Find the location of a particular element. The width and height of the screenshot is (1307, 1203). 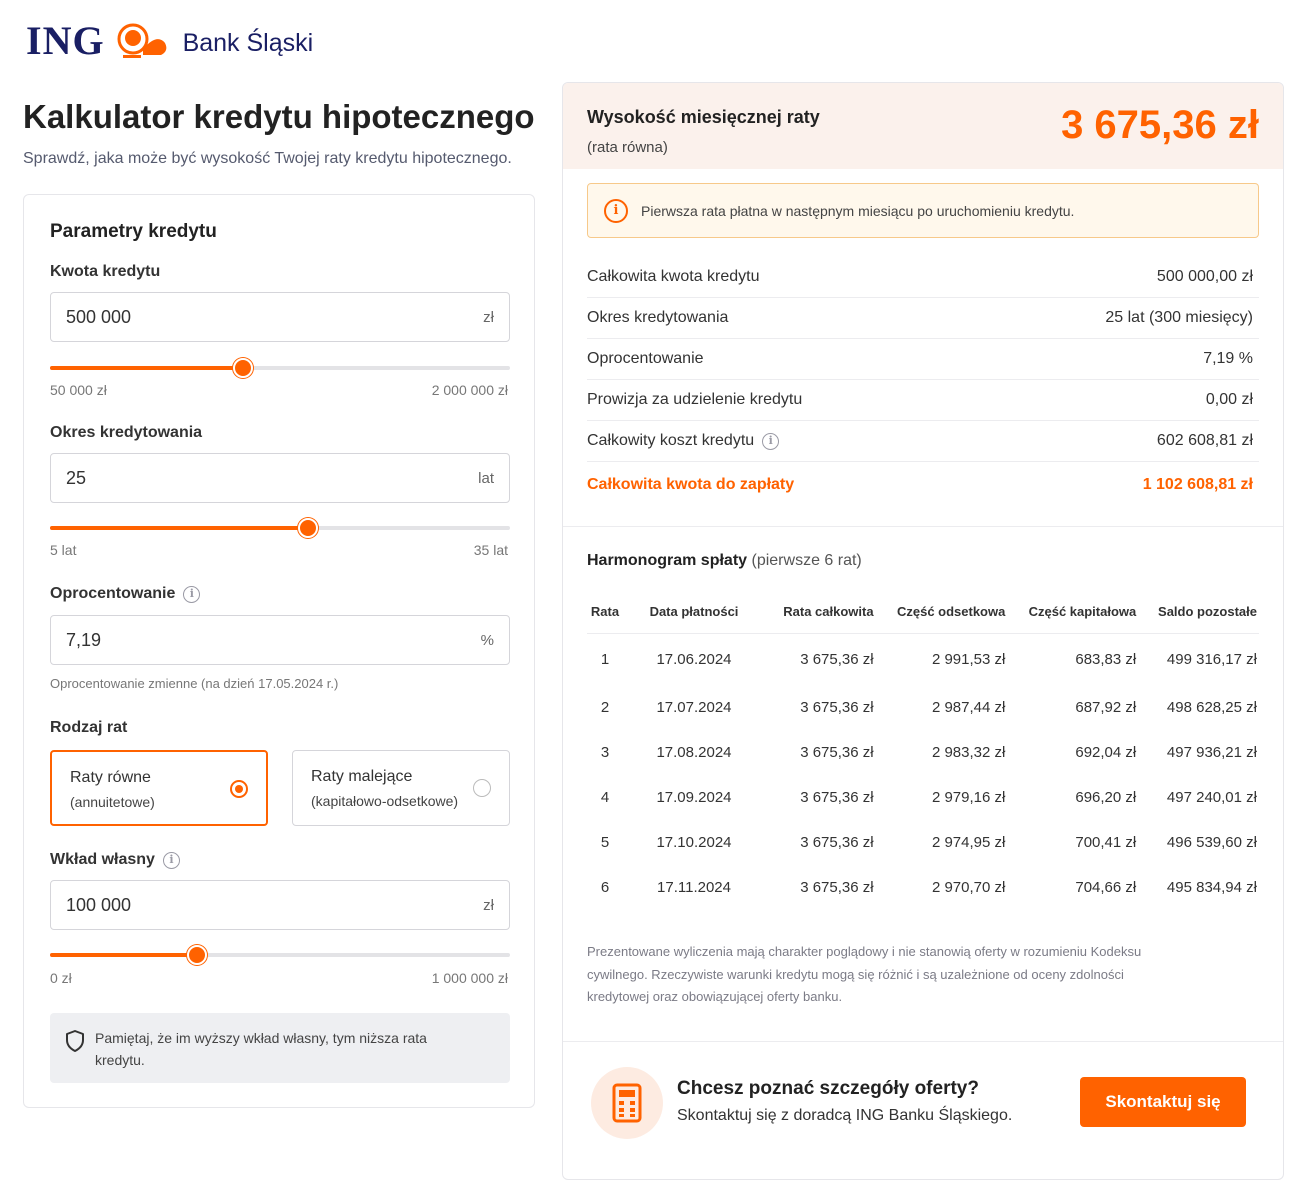

page-title: Kalkulator kredytu hipotecznego is located at coordinates (279, 116).